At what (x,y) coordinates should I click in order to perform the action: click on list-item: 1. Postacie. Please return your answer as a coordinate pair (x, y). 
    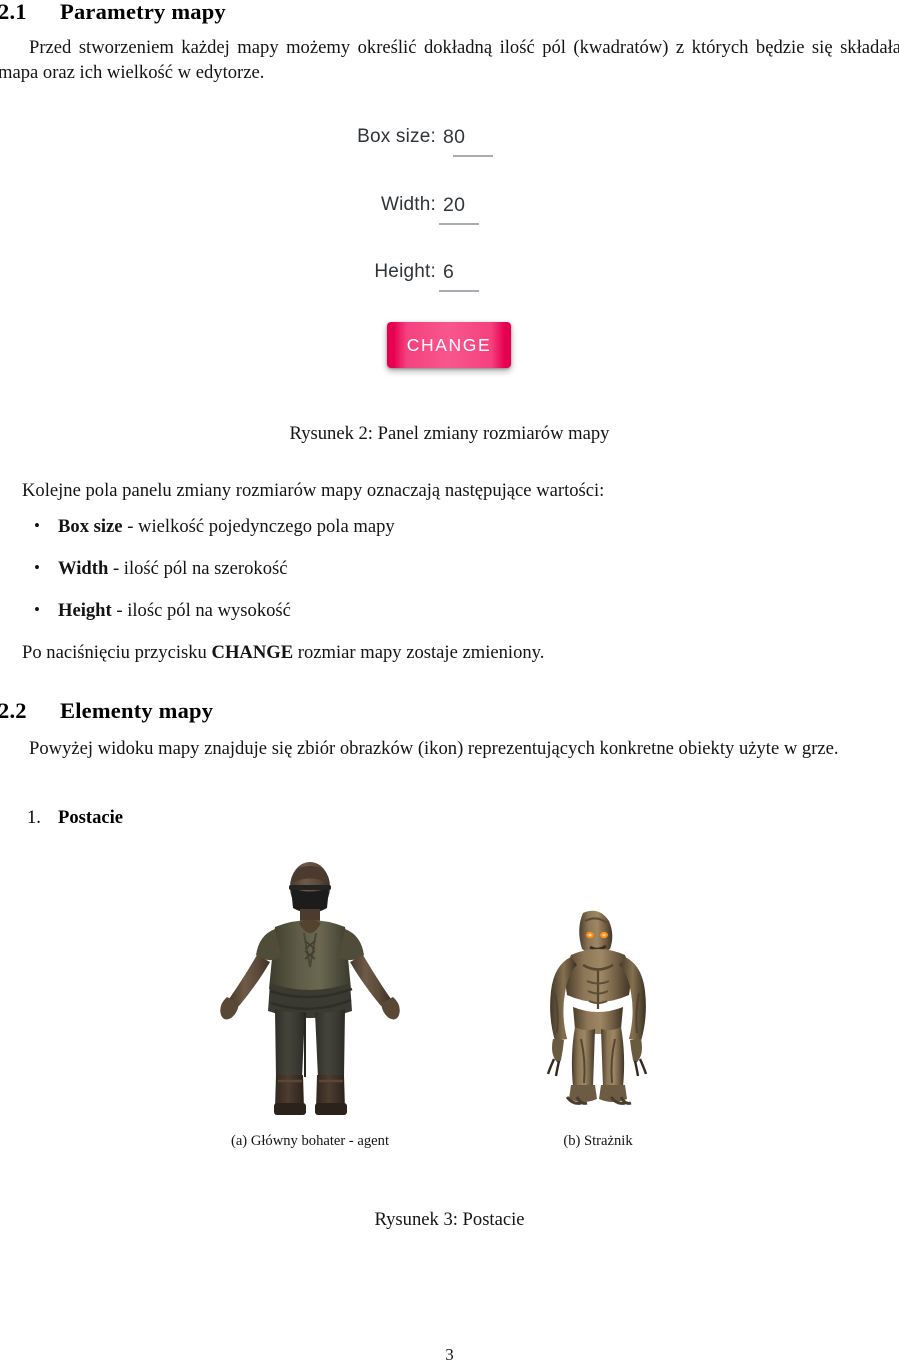
    Looking at the image, I should click on (72, 818).